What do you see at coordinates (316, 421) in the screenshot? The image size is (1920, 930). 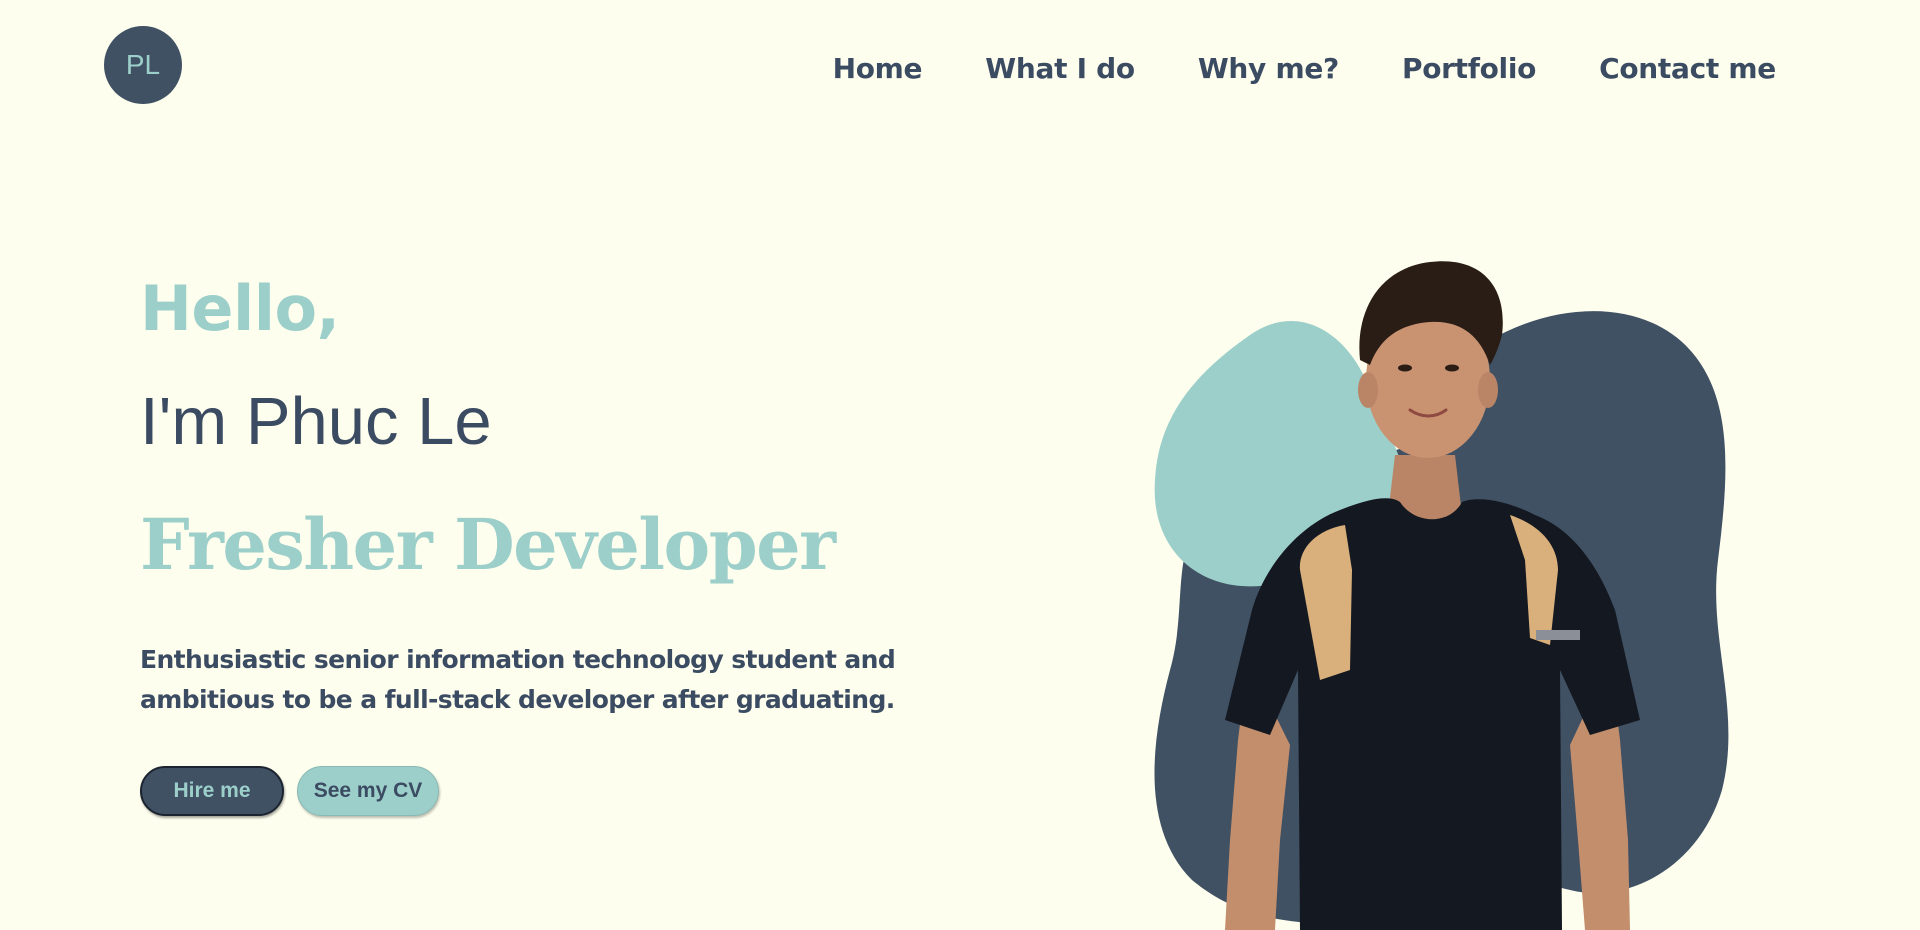 I see `hero-name: I'm Phuc Le` at bounding box center [316, 421].